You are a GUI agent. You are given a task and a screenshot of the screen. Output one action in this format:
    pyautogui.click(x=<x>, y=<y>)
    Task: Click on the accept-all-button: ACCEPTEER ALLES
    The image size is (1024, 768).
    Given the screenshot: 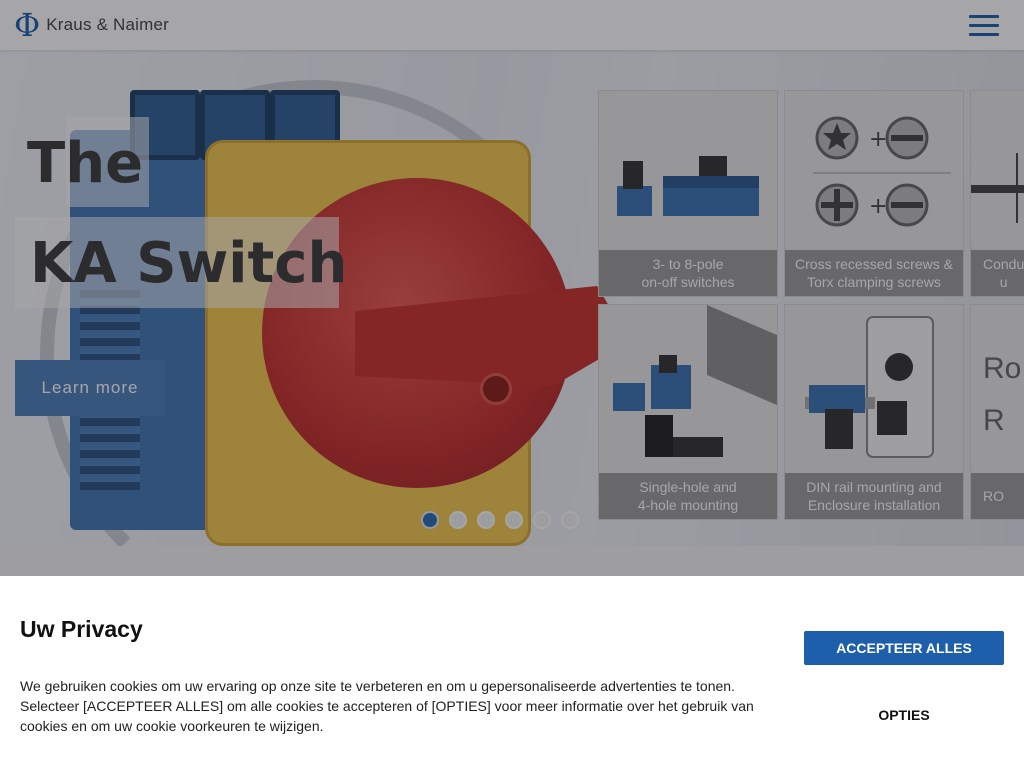 What is the action you would take?
    pyautogui.click(x=904, y=648)
    